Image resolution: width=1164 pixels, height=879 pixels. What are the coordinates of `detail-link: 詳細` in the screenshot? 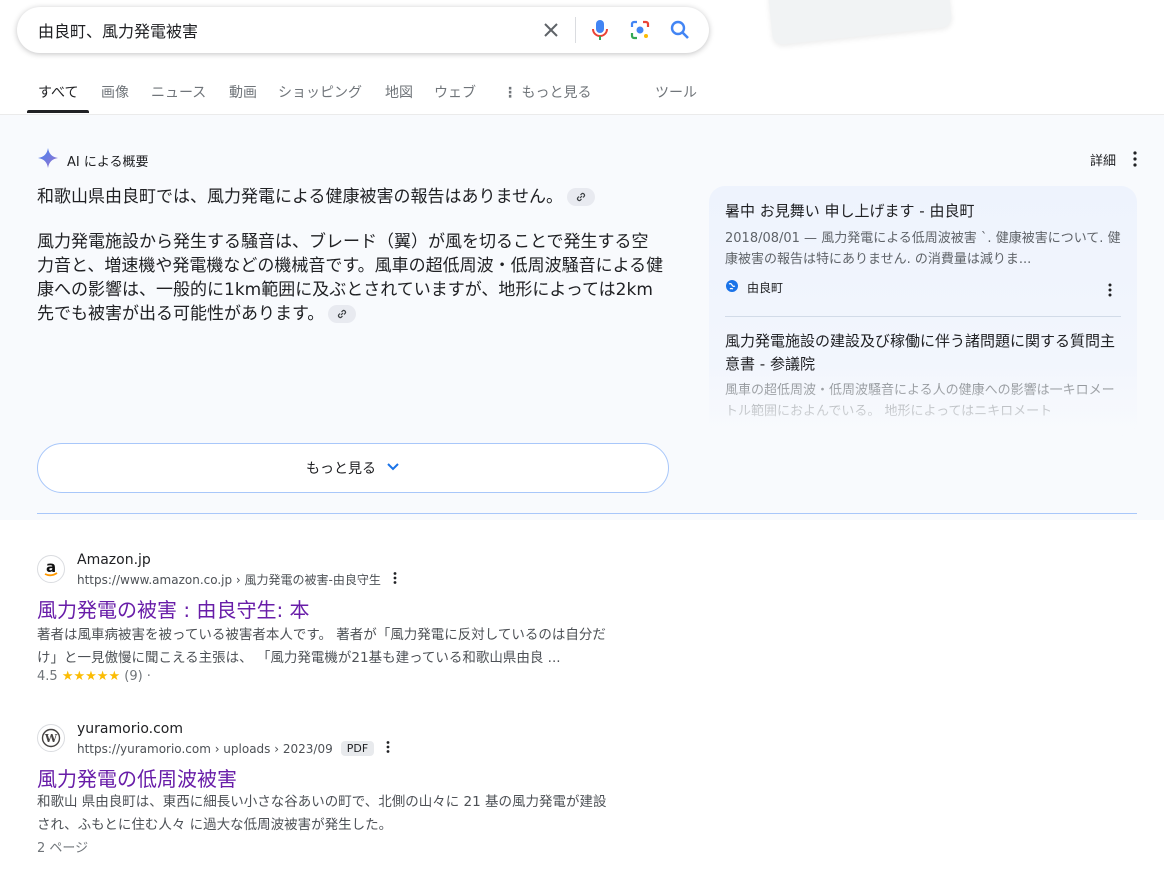 It's located at (1103, 159).